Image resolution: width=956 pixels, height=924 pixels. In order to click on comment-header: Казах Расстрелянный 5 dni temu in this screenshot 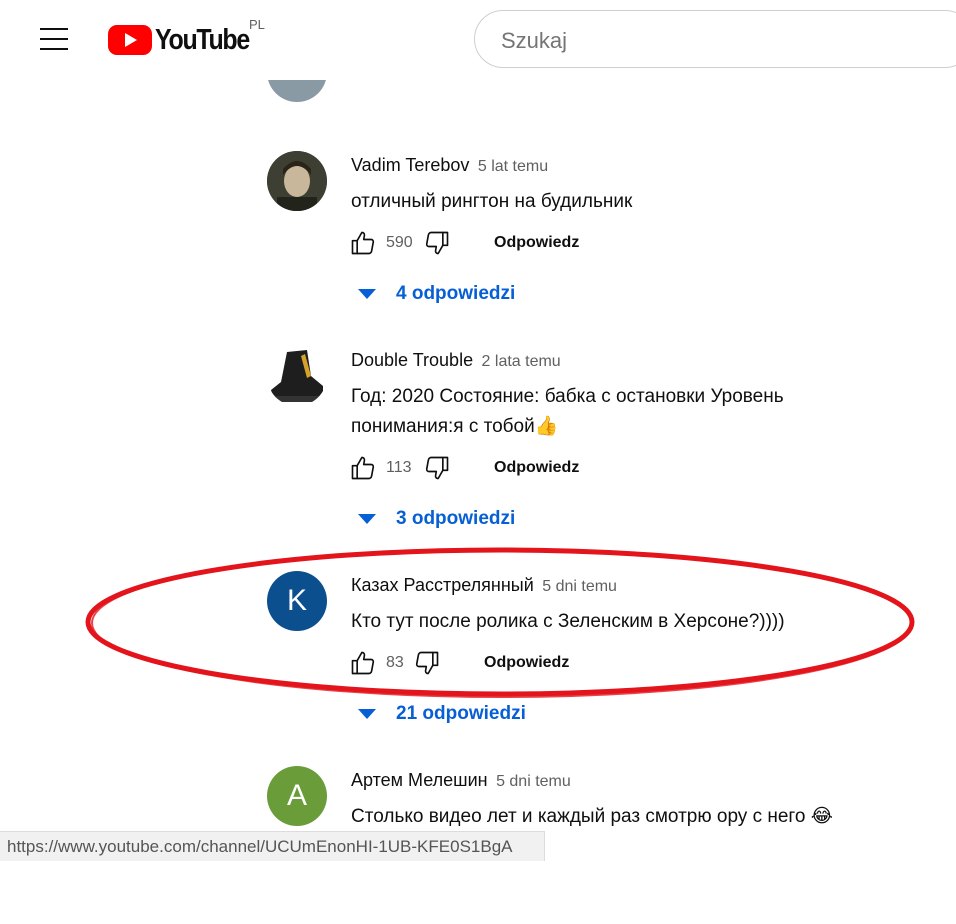, I will do `click(484, 585)`.